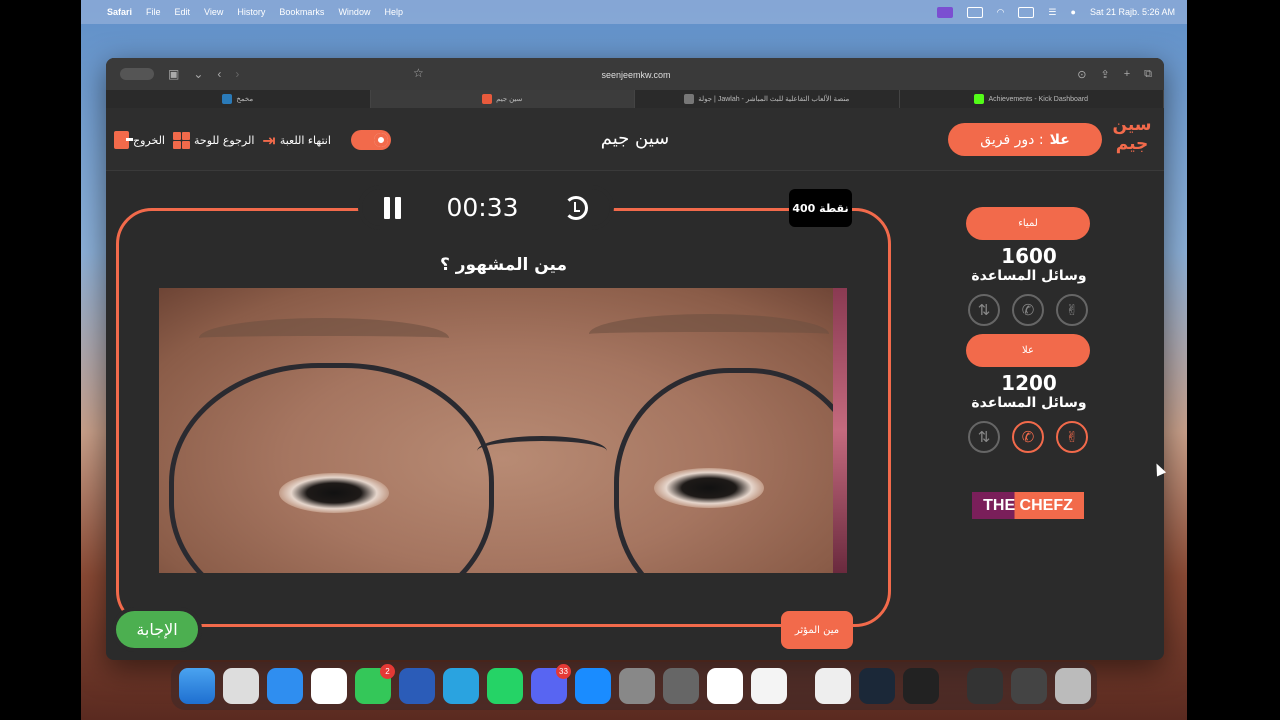  What do you see at coordinates (324, 338) in the screenshot?
I see `image-brow-left` at bounding box center [324, 338].